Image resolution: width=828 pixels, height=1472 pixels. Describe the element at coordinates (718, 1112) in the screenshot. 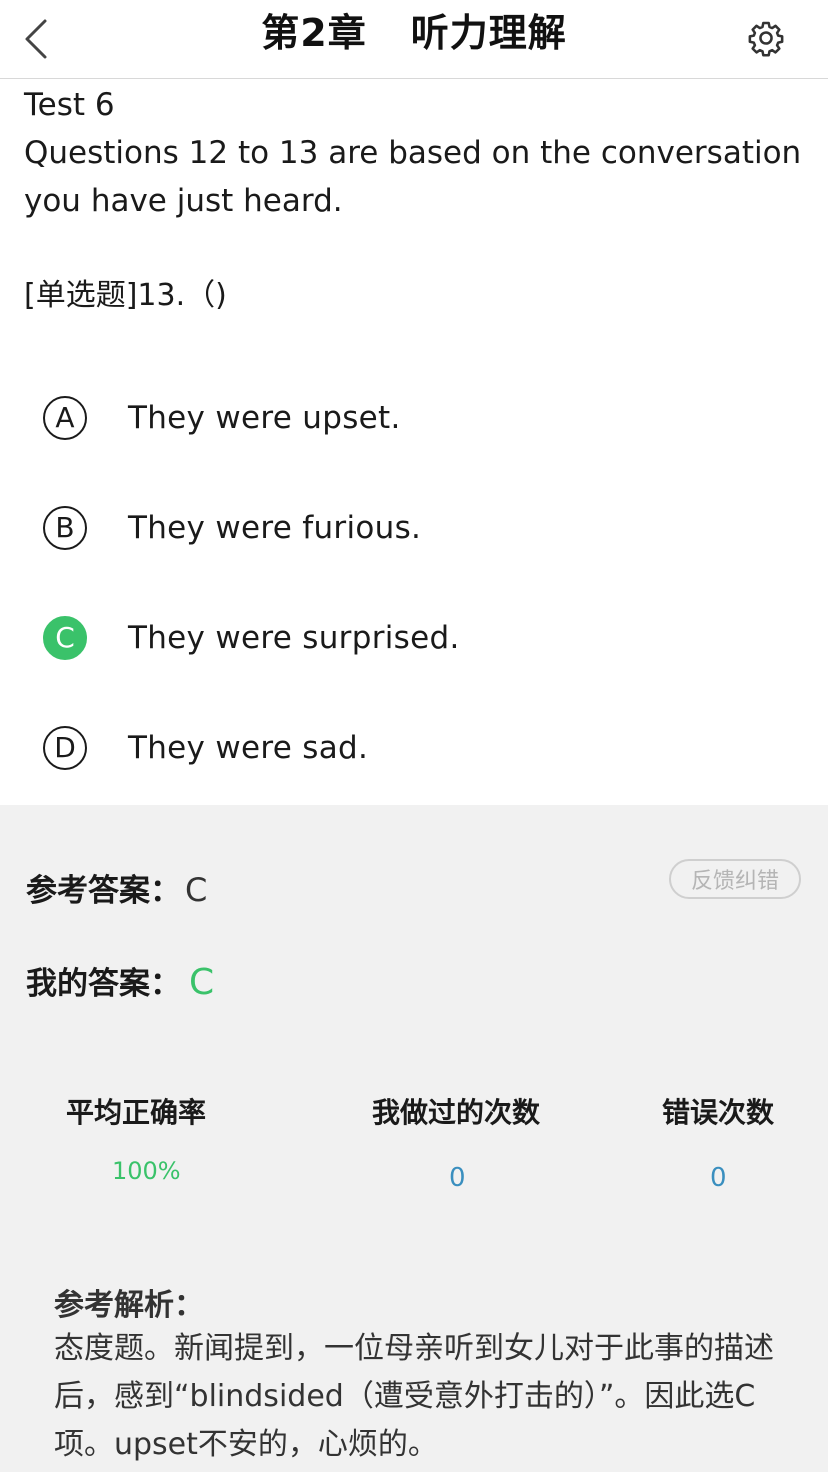

I see `errors-label: 错误次数` at that location.